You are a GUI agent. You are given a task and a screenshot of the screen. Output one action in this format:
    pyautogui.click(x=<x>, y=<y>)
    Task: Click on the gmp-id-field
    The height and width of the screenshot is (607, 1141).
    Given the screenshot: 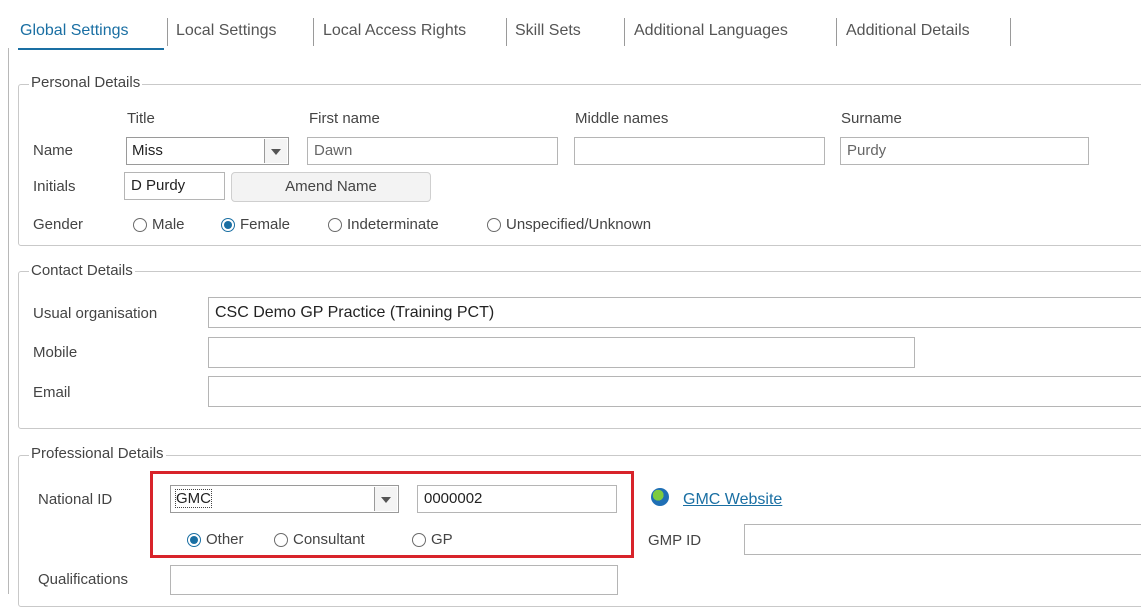 What is the action you would take?
    pyautogui.click(x=942, y=539)
    